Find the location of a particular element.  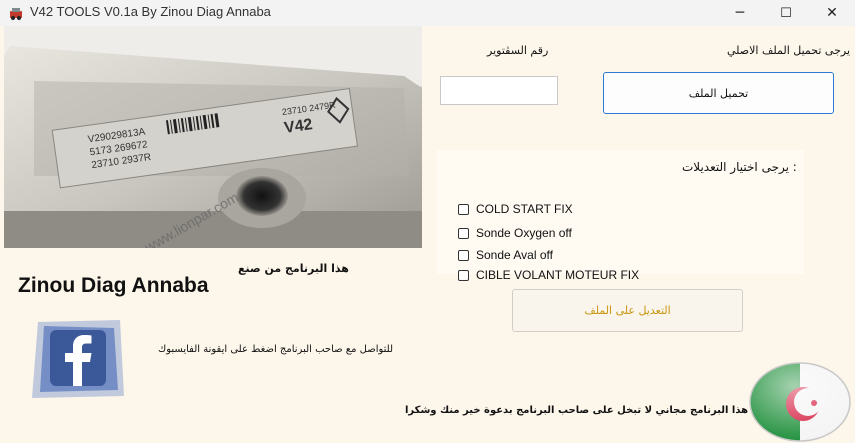

option-label: Sonde Aval off is located at coordinates (514, 255).